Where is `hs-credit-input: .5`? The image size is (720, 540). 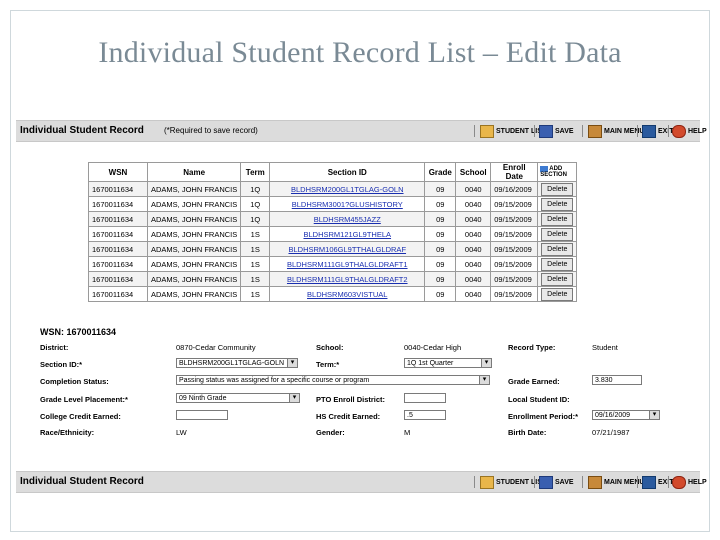
hs-credit-input: .5 is located at coordinates (425, 415).